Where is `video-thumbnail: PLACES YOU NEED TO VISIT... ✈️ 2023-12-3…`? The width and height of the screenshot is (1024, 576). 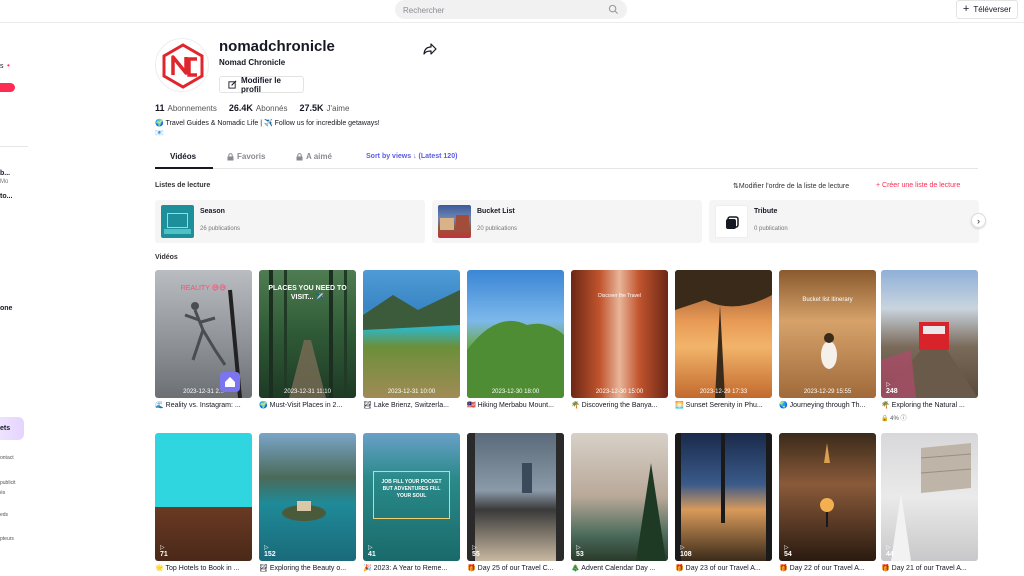
video-thumbnail: PLACES YOU NEED TO VISIT... ✈️ 2023-12-3… is located at coordinates (307, 334).